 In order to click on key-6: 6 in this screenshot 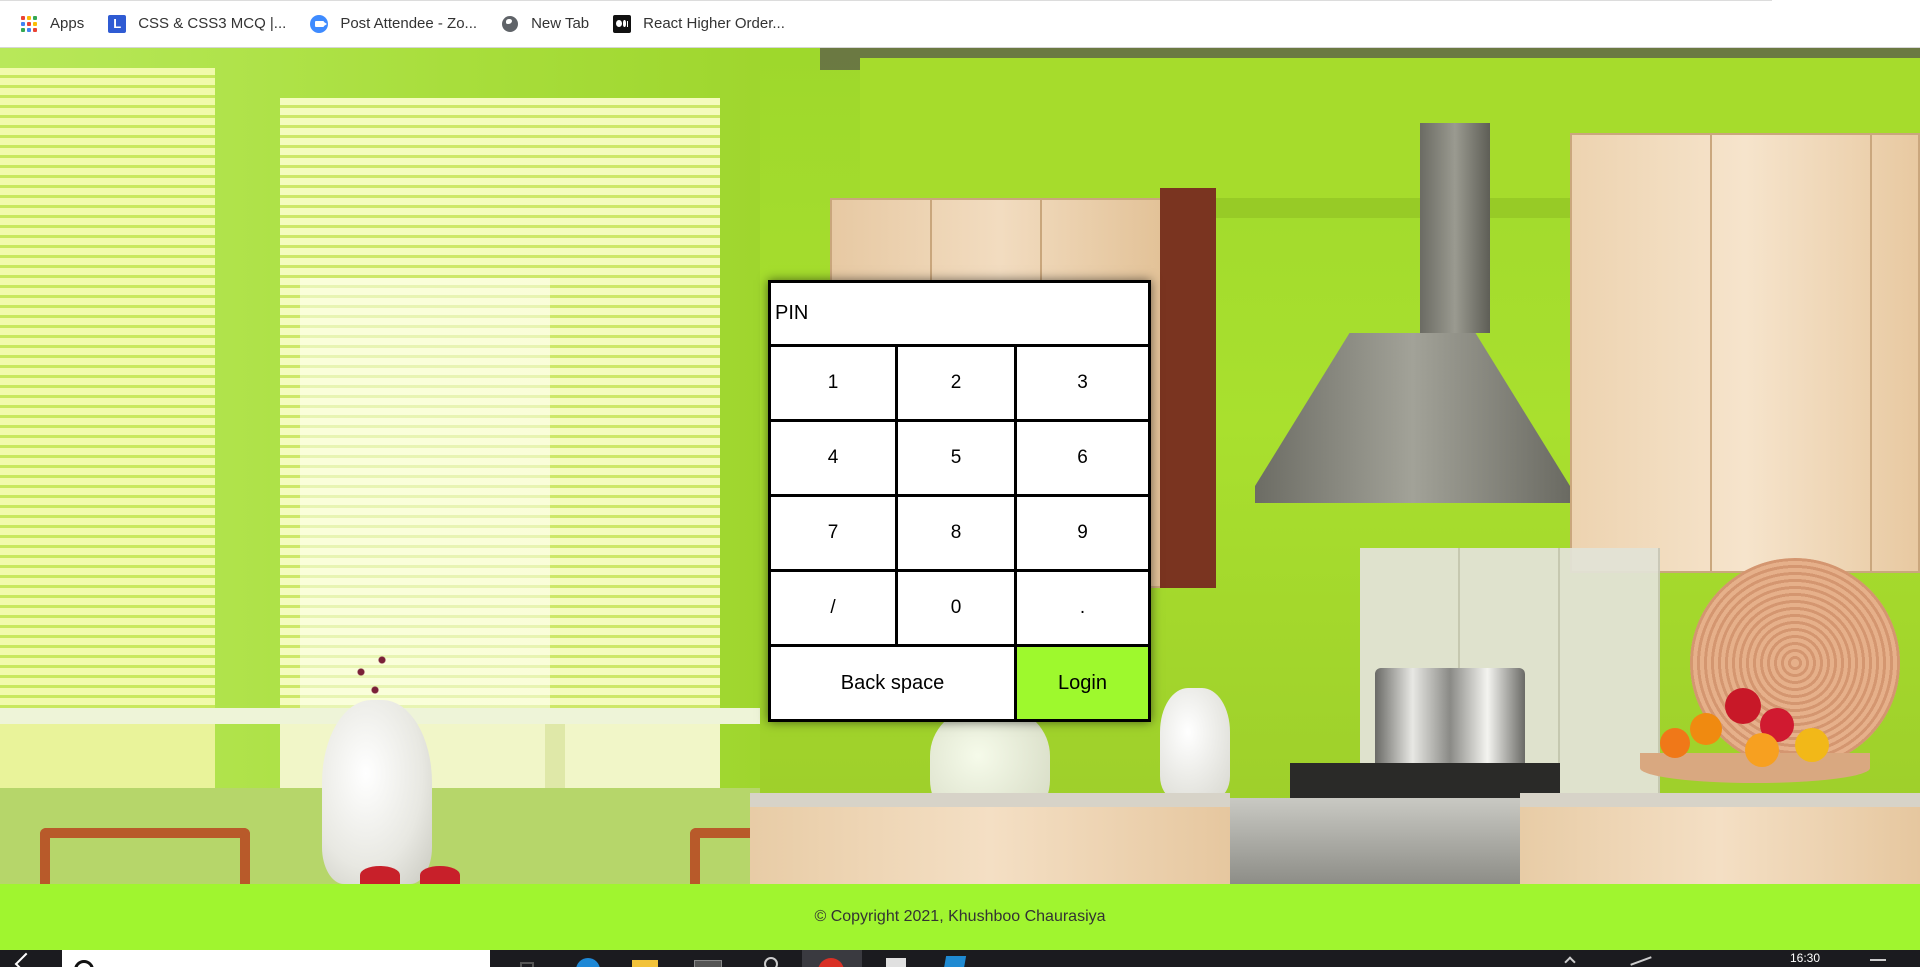, I will do `click(1082, 459)`.